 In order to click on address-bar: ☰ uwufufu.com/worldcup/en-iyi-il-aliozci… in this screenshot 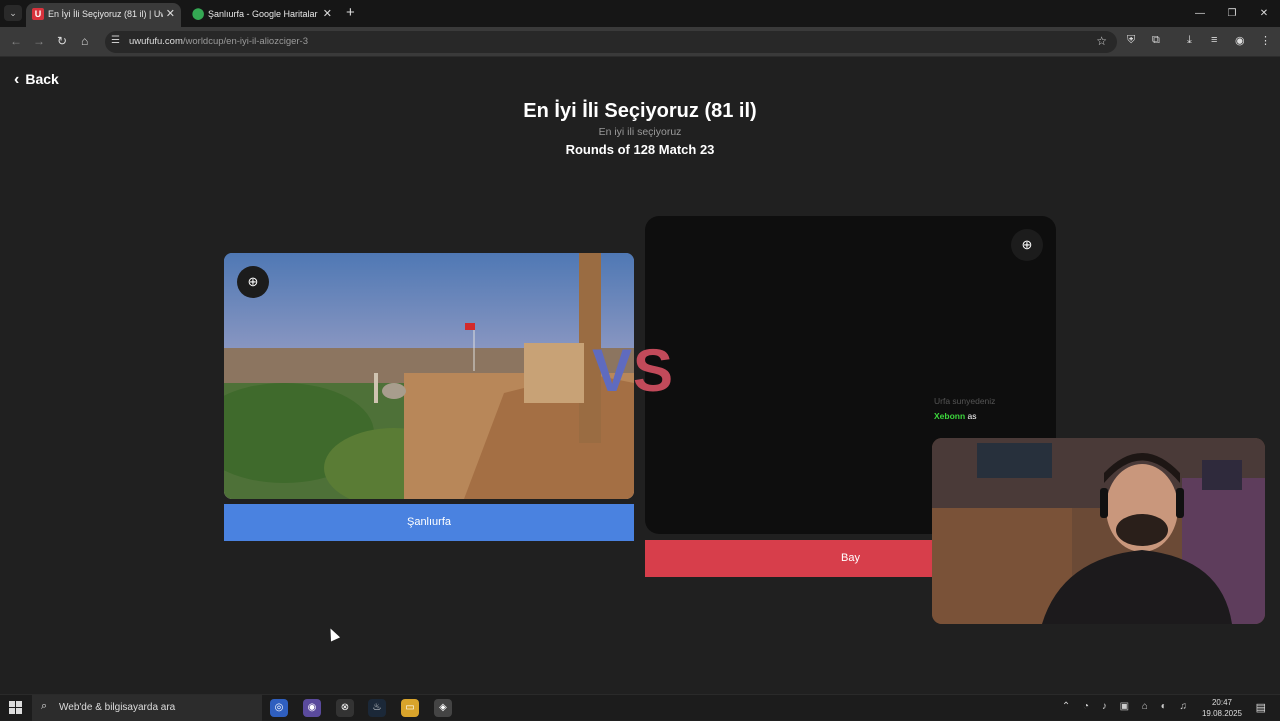, I will do `click(611, 42)`.